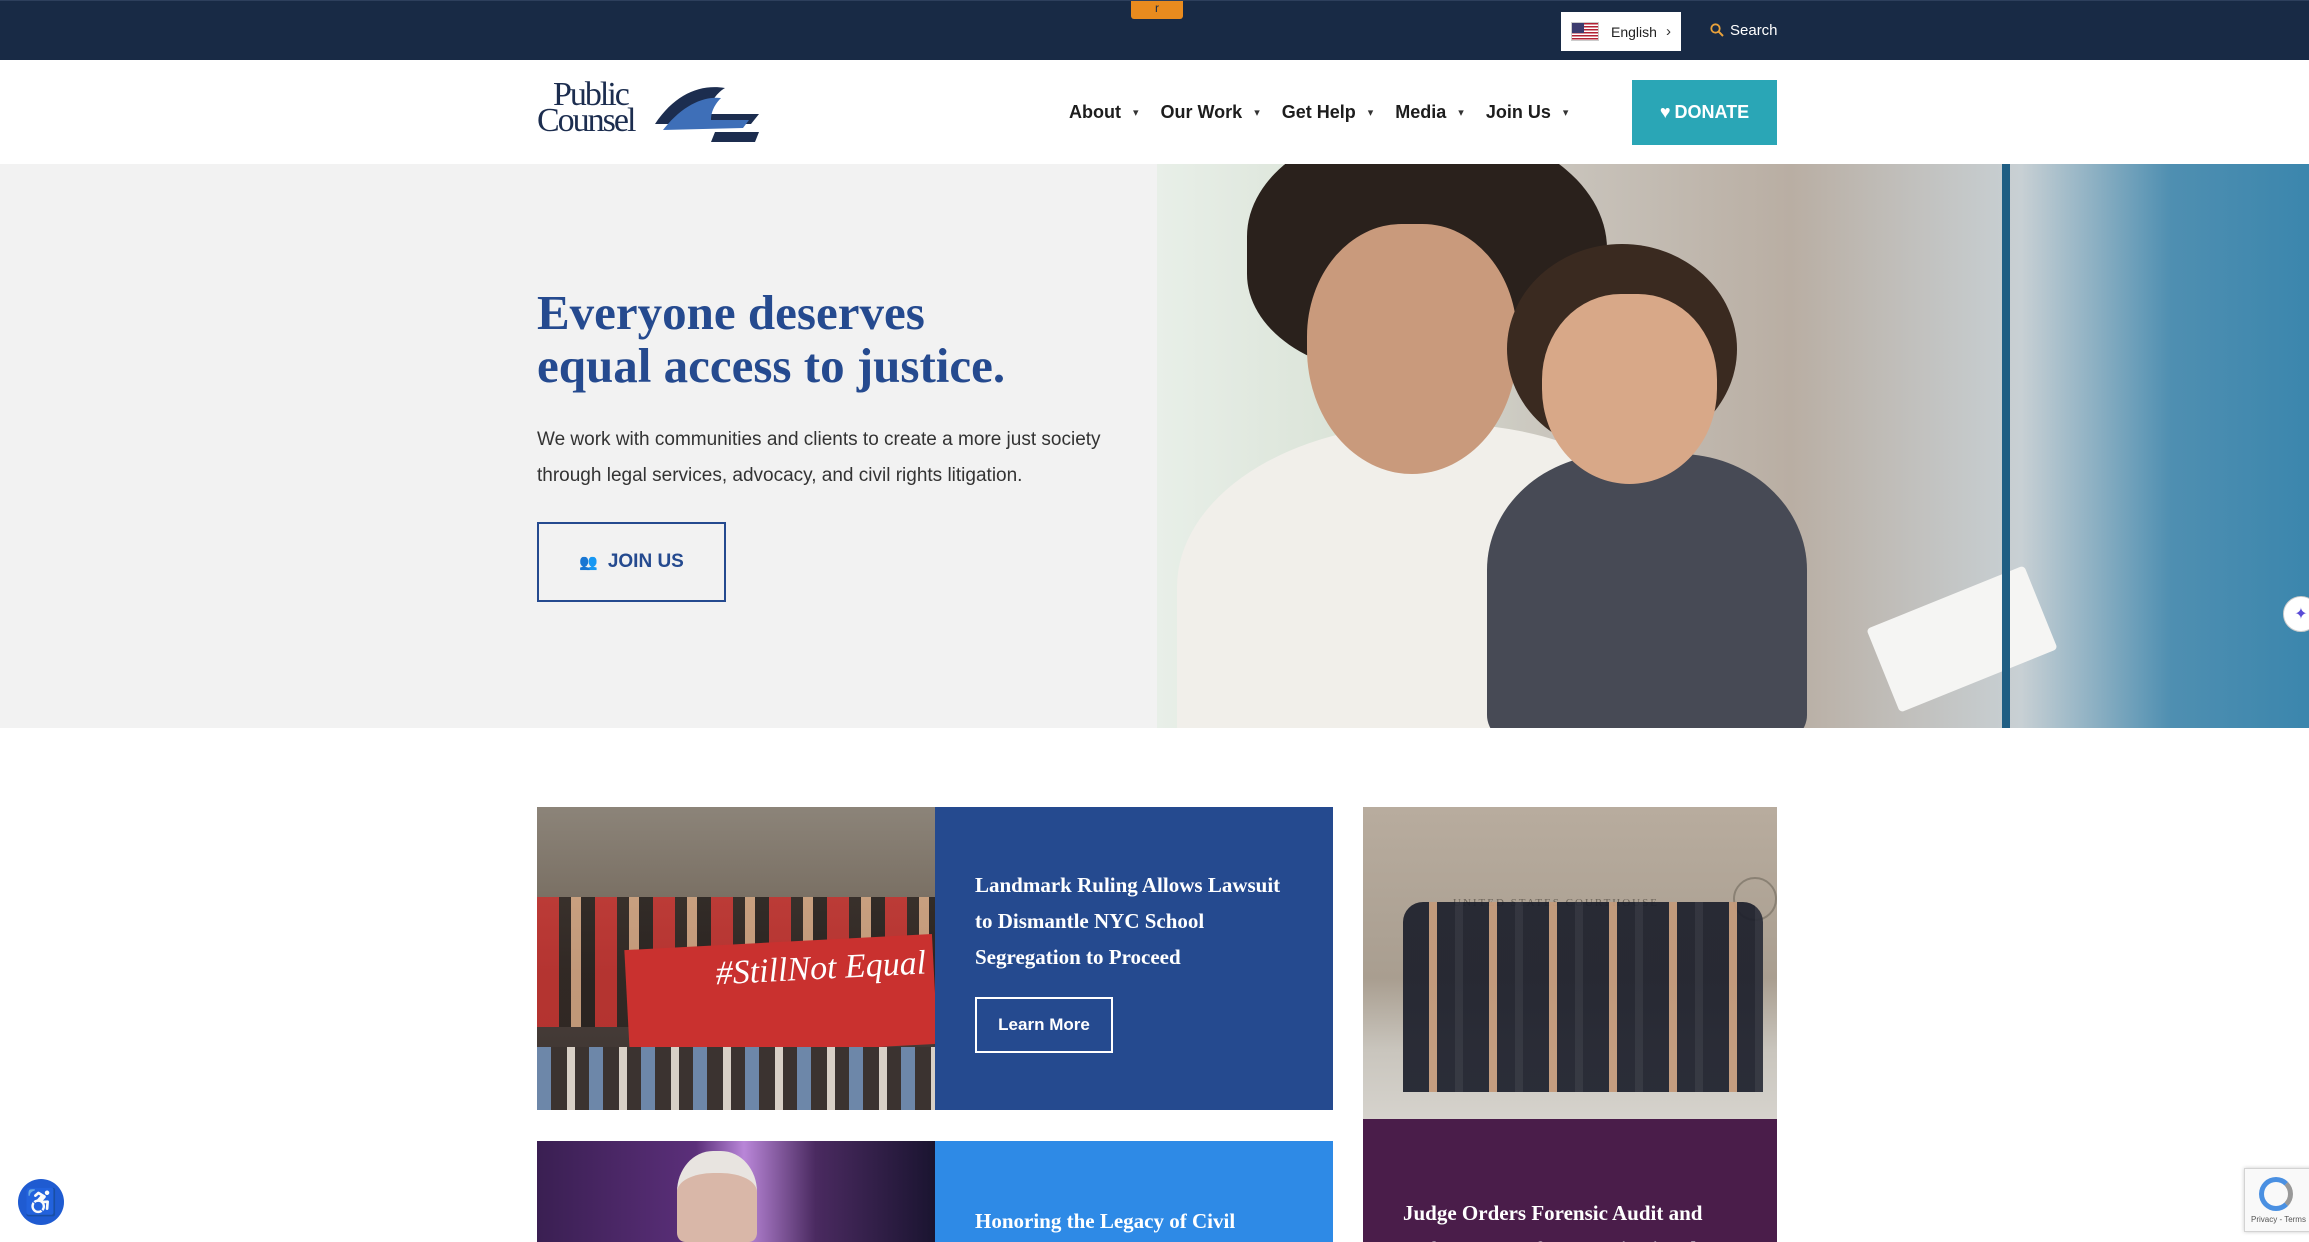 Image resolution: width=2309 pixels, height=1242 pixels. I want to click on public-counsel-logo: Public Counsel, so click(648, 111).